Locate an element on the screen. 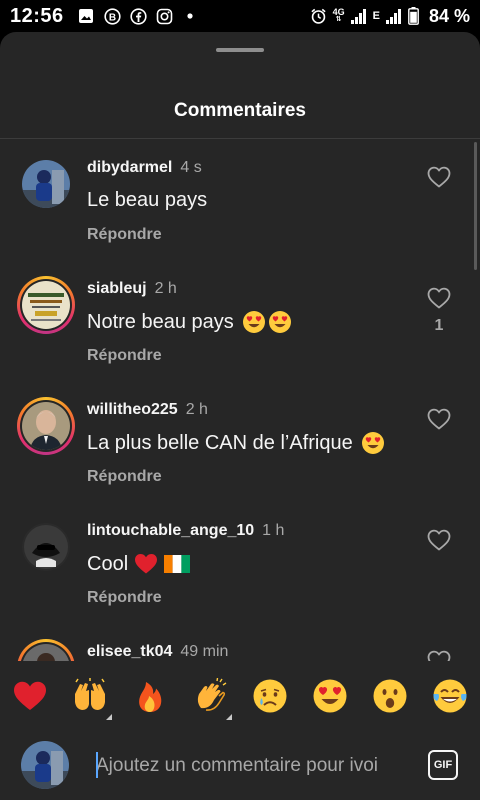 The image size is (480, 800). red-heart-emoji-icon is located at coordinates (146, 564).